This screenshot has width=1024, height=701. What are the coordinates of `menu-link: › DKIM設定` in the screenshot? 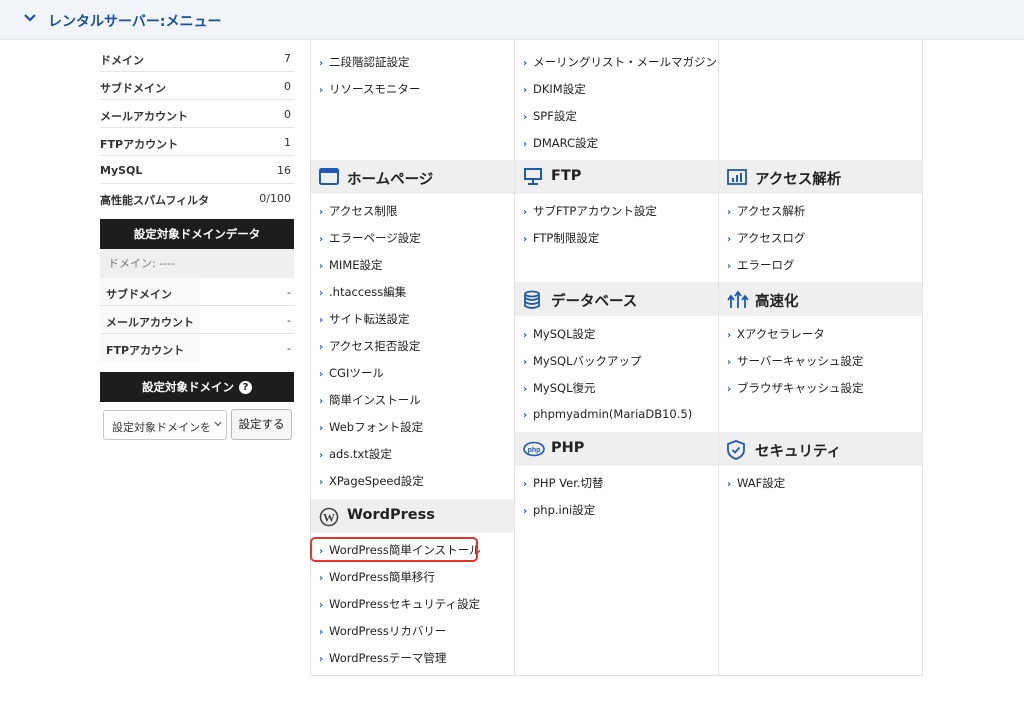 It's located at (554, 89).